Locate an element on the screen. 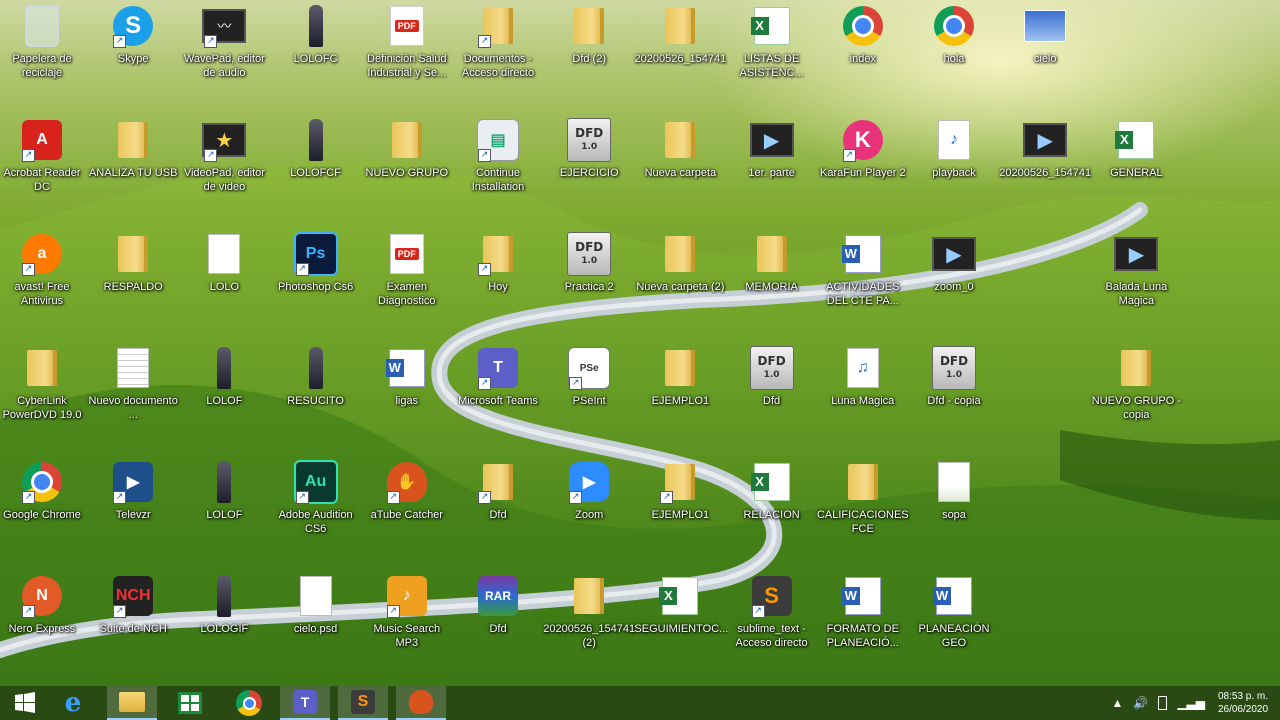 The image size is (1280, 720). desktop-icon: A ↗ Acrobat Reader DC is located at coordinates (45, 156).